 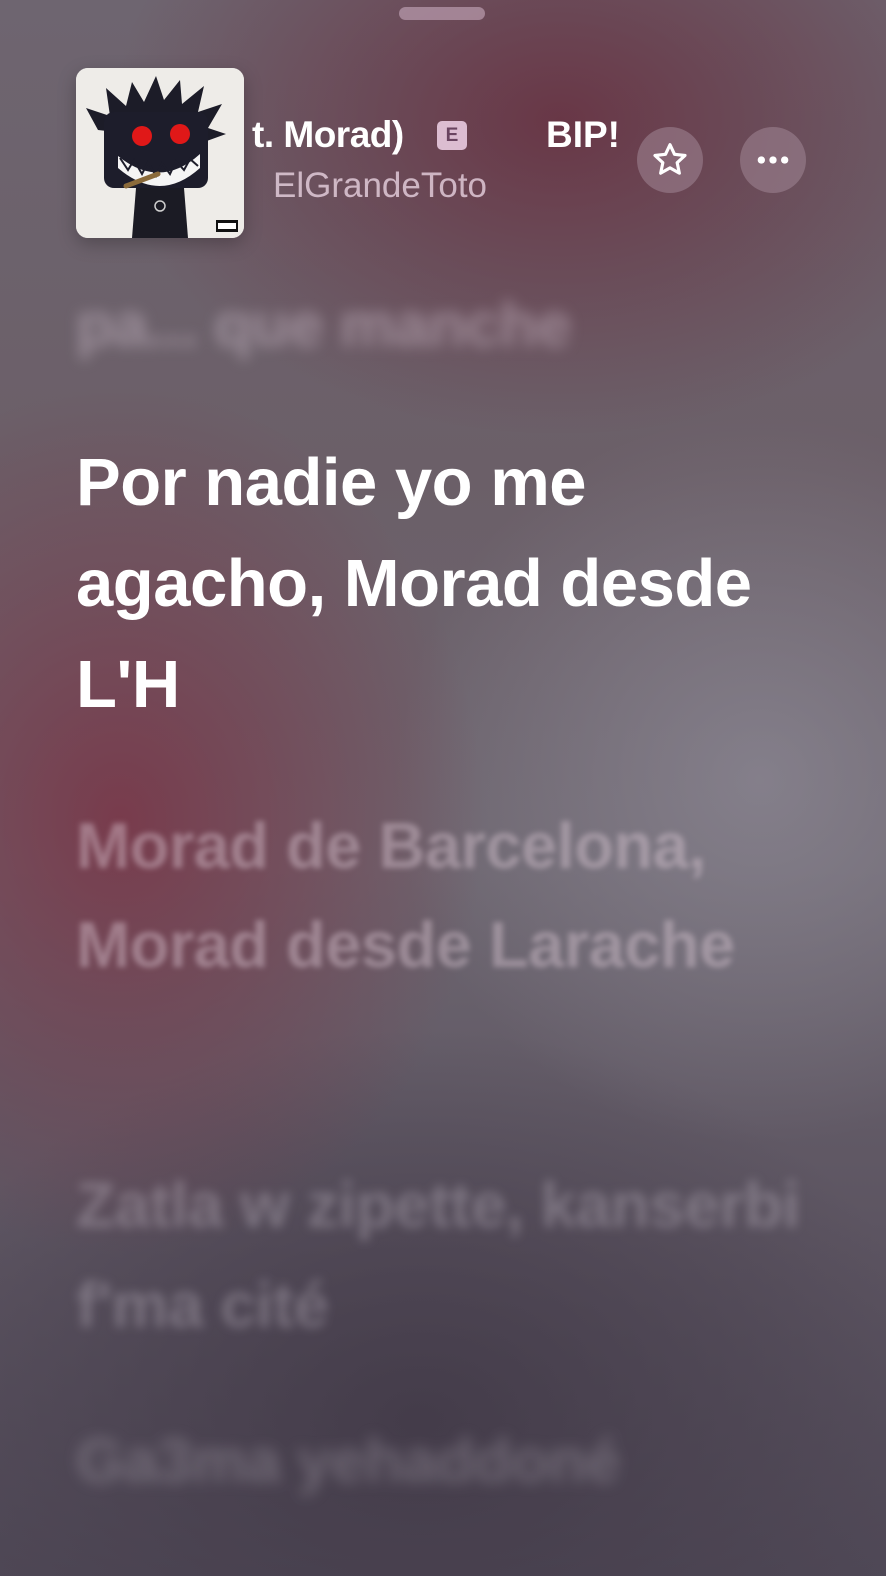 What do you see at coordinates (452, 135) in the screenshot?
I see `explicit-badge: E` at bounding box center [452, 135].